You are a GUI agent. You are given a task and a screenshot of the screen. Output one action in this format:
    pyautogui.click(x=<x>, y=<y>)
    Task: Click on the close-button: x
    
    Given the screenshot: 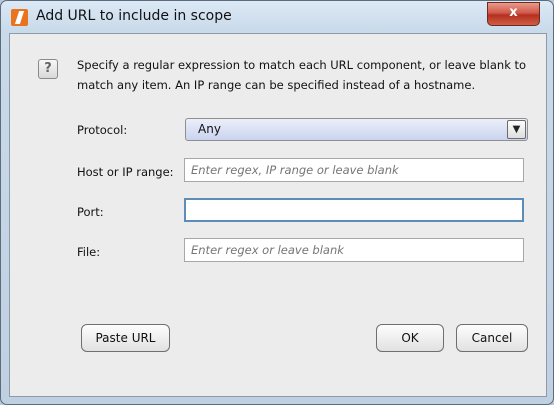 What is the action you would take?
    pyautogui.click(x=513, y=14)
    